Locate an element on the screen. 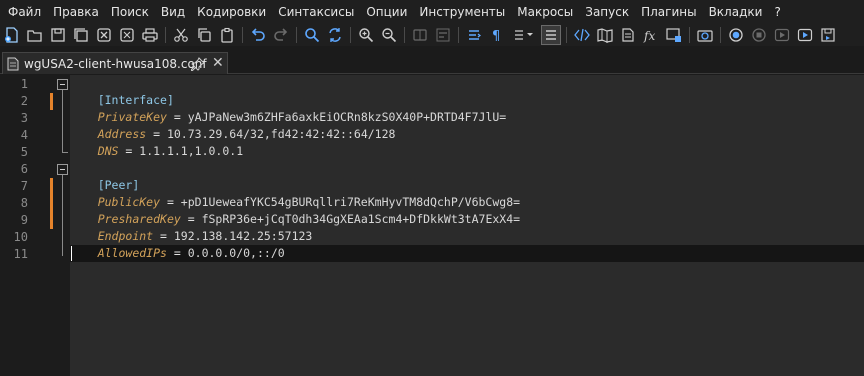  toolbar: ¶ fx is located at coordinates (432, 35).